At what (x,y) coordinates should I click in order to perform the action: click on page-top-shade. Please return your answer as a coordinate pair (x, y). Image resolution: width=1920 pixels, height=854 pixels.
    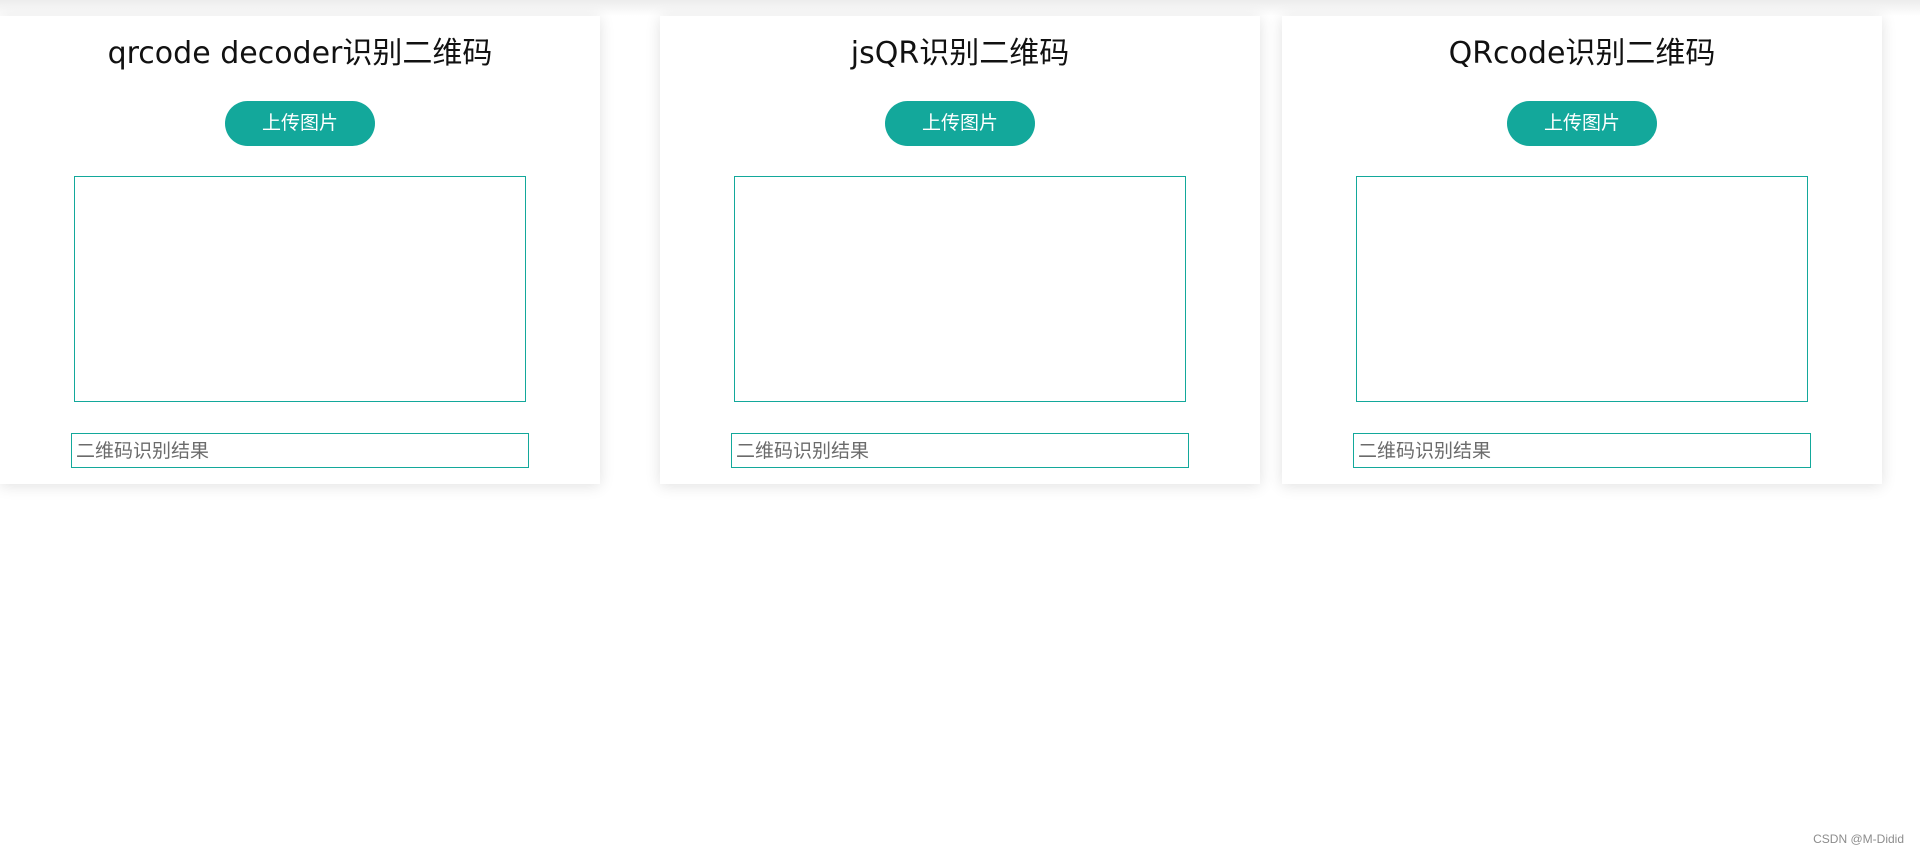
    Looking at the image, I should click on (960, 8).